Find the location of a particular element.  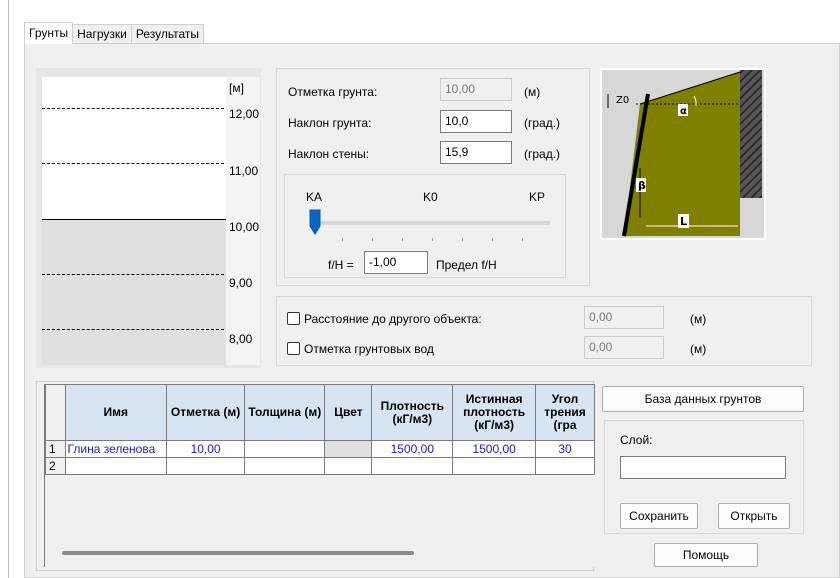

groundwater-checkbox is located at coordinates (293, 348).